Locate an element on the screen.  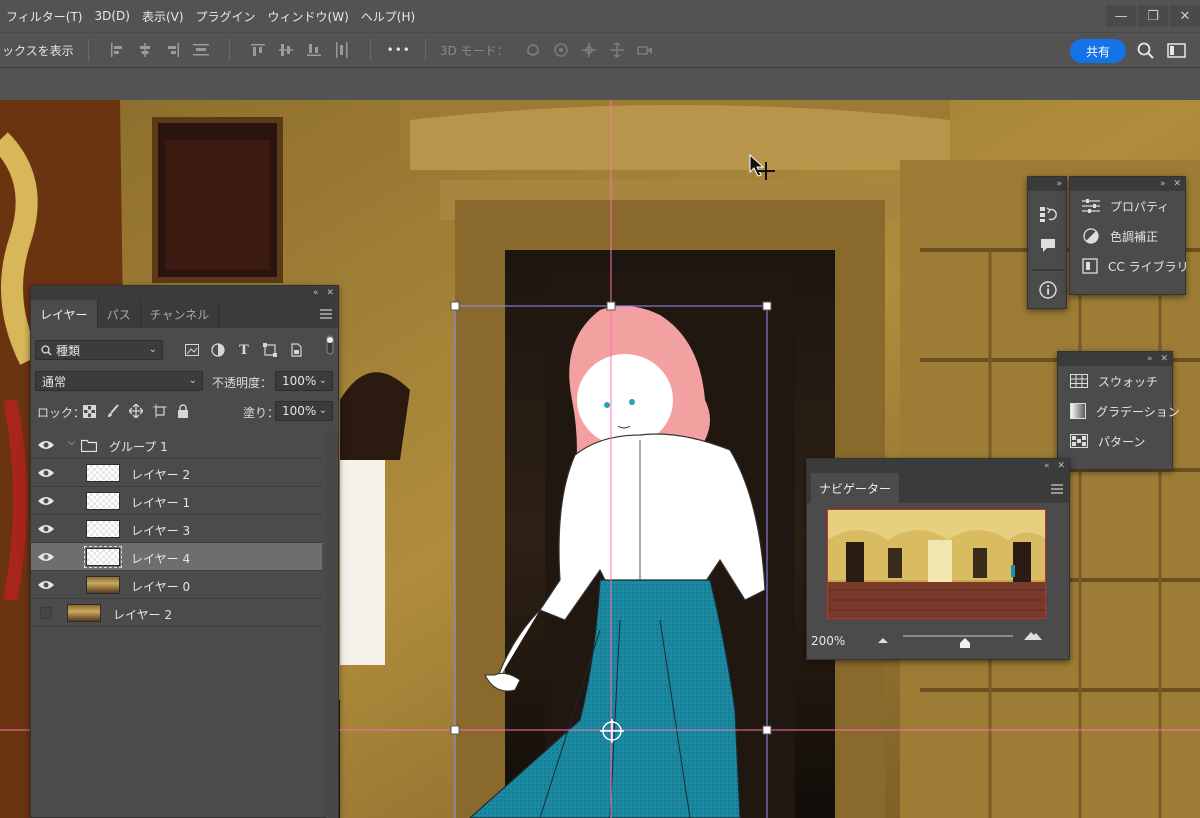
cc-libraries-item: CC ライブラリ is located at coordinates (1129, 266).